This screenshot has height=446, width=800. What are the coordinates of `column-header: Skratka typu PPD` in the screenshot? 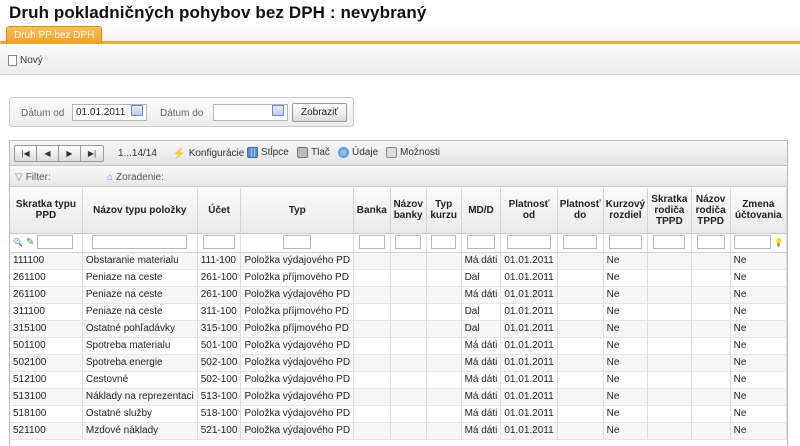 It's located at (46, 211).